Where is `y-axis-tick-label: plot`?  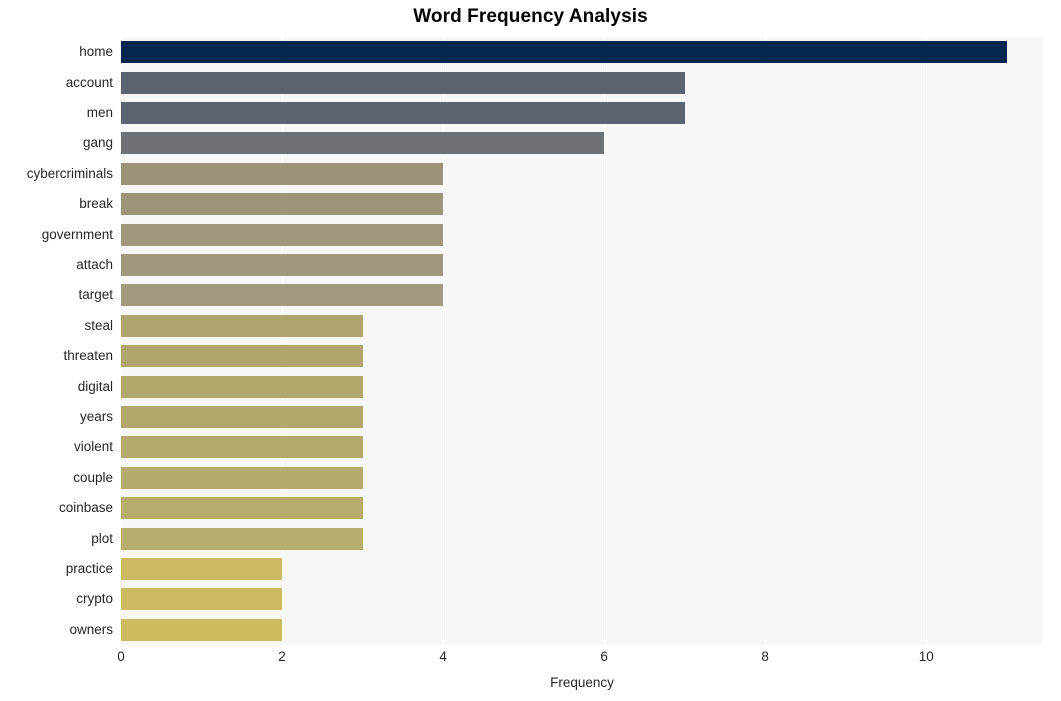 y-axis-tick-label: plot is located at coordinates (102, 538).